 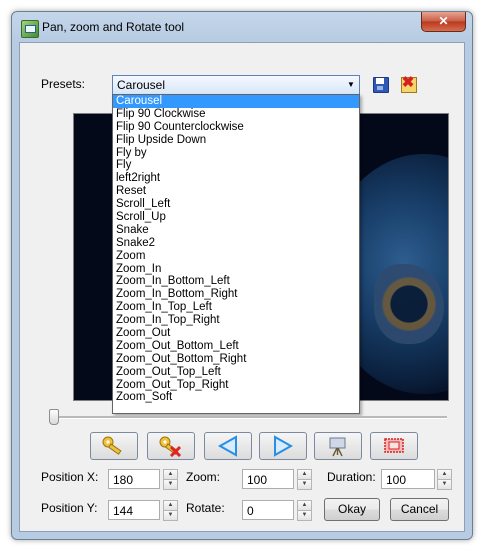 What do you see at coordinates (236, 204) in the screenshot?
I see `preset-option: Scroll_Left` at bounding box center [236, 204].